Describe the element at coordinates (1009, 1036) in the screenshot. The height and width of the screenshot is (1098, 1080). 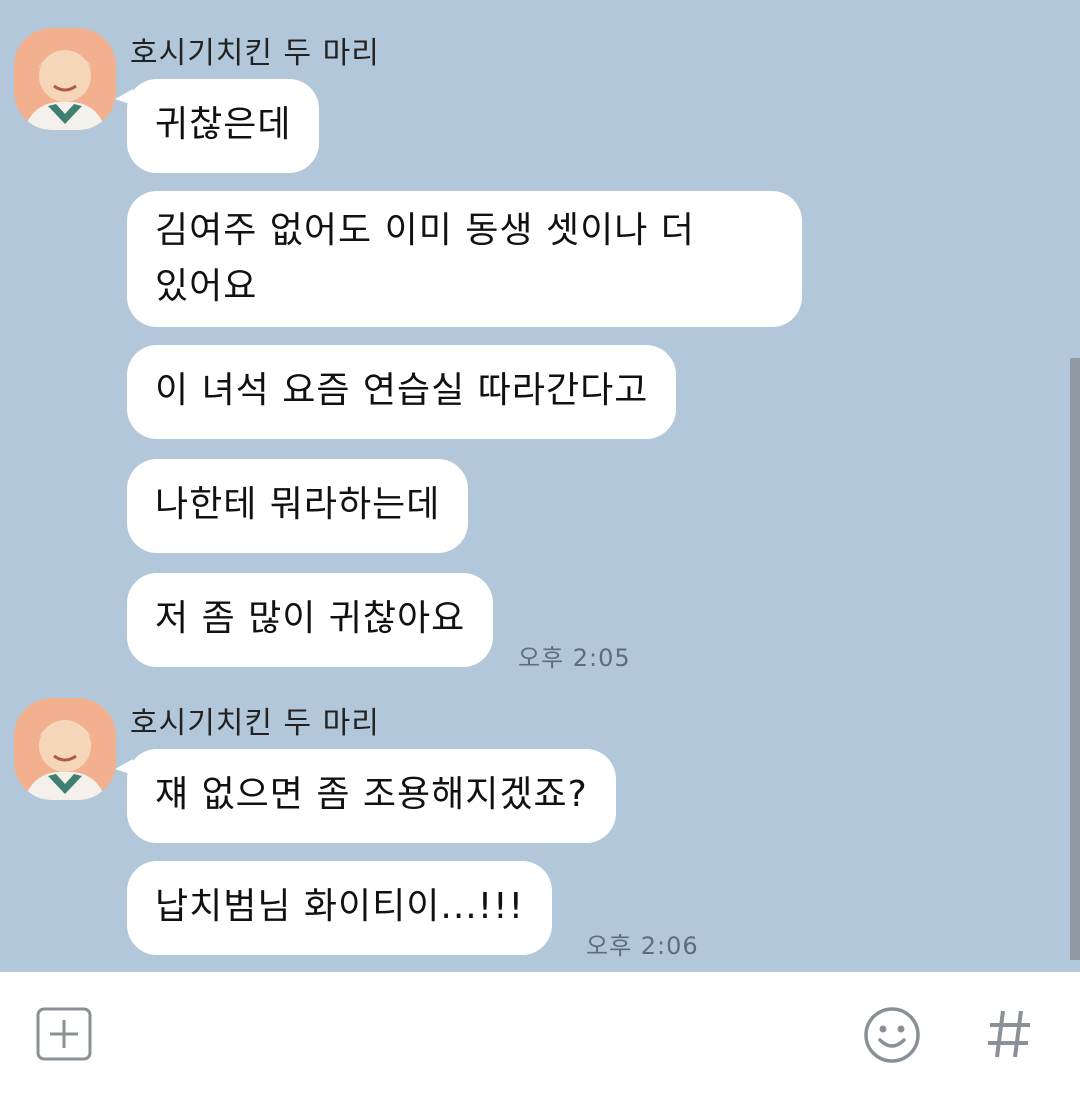
I see `hash-icon` at that location.